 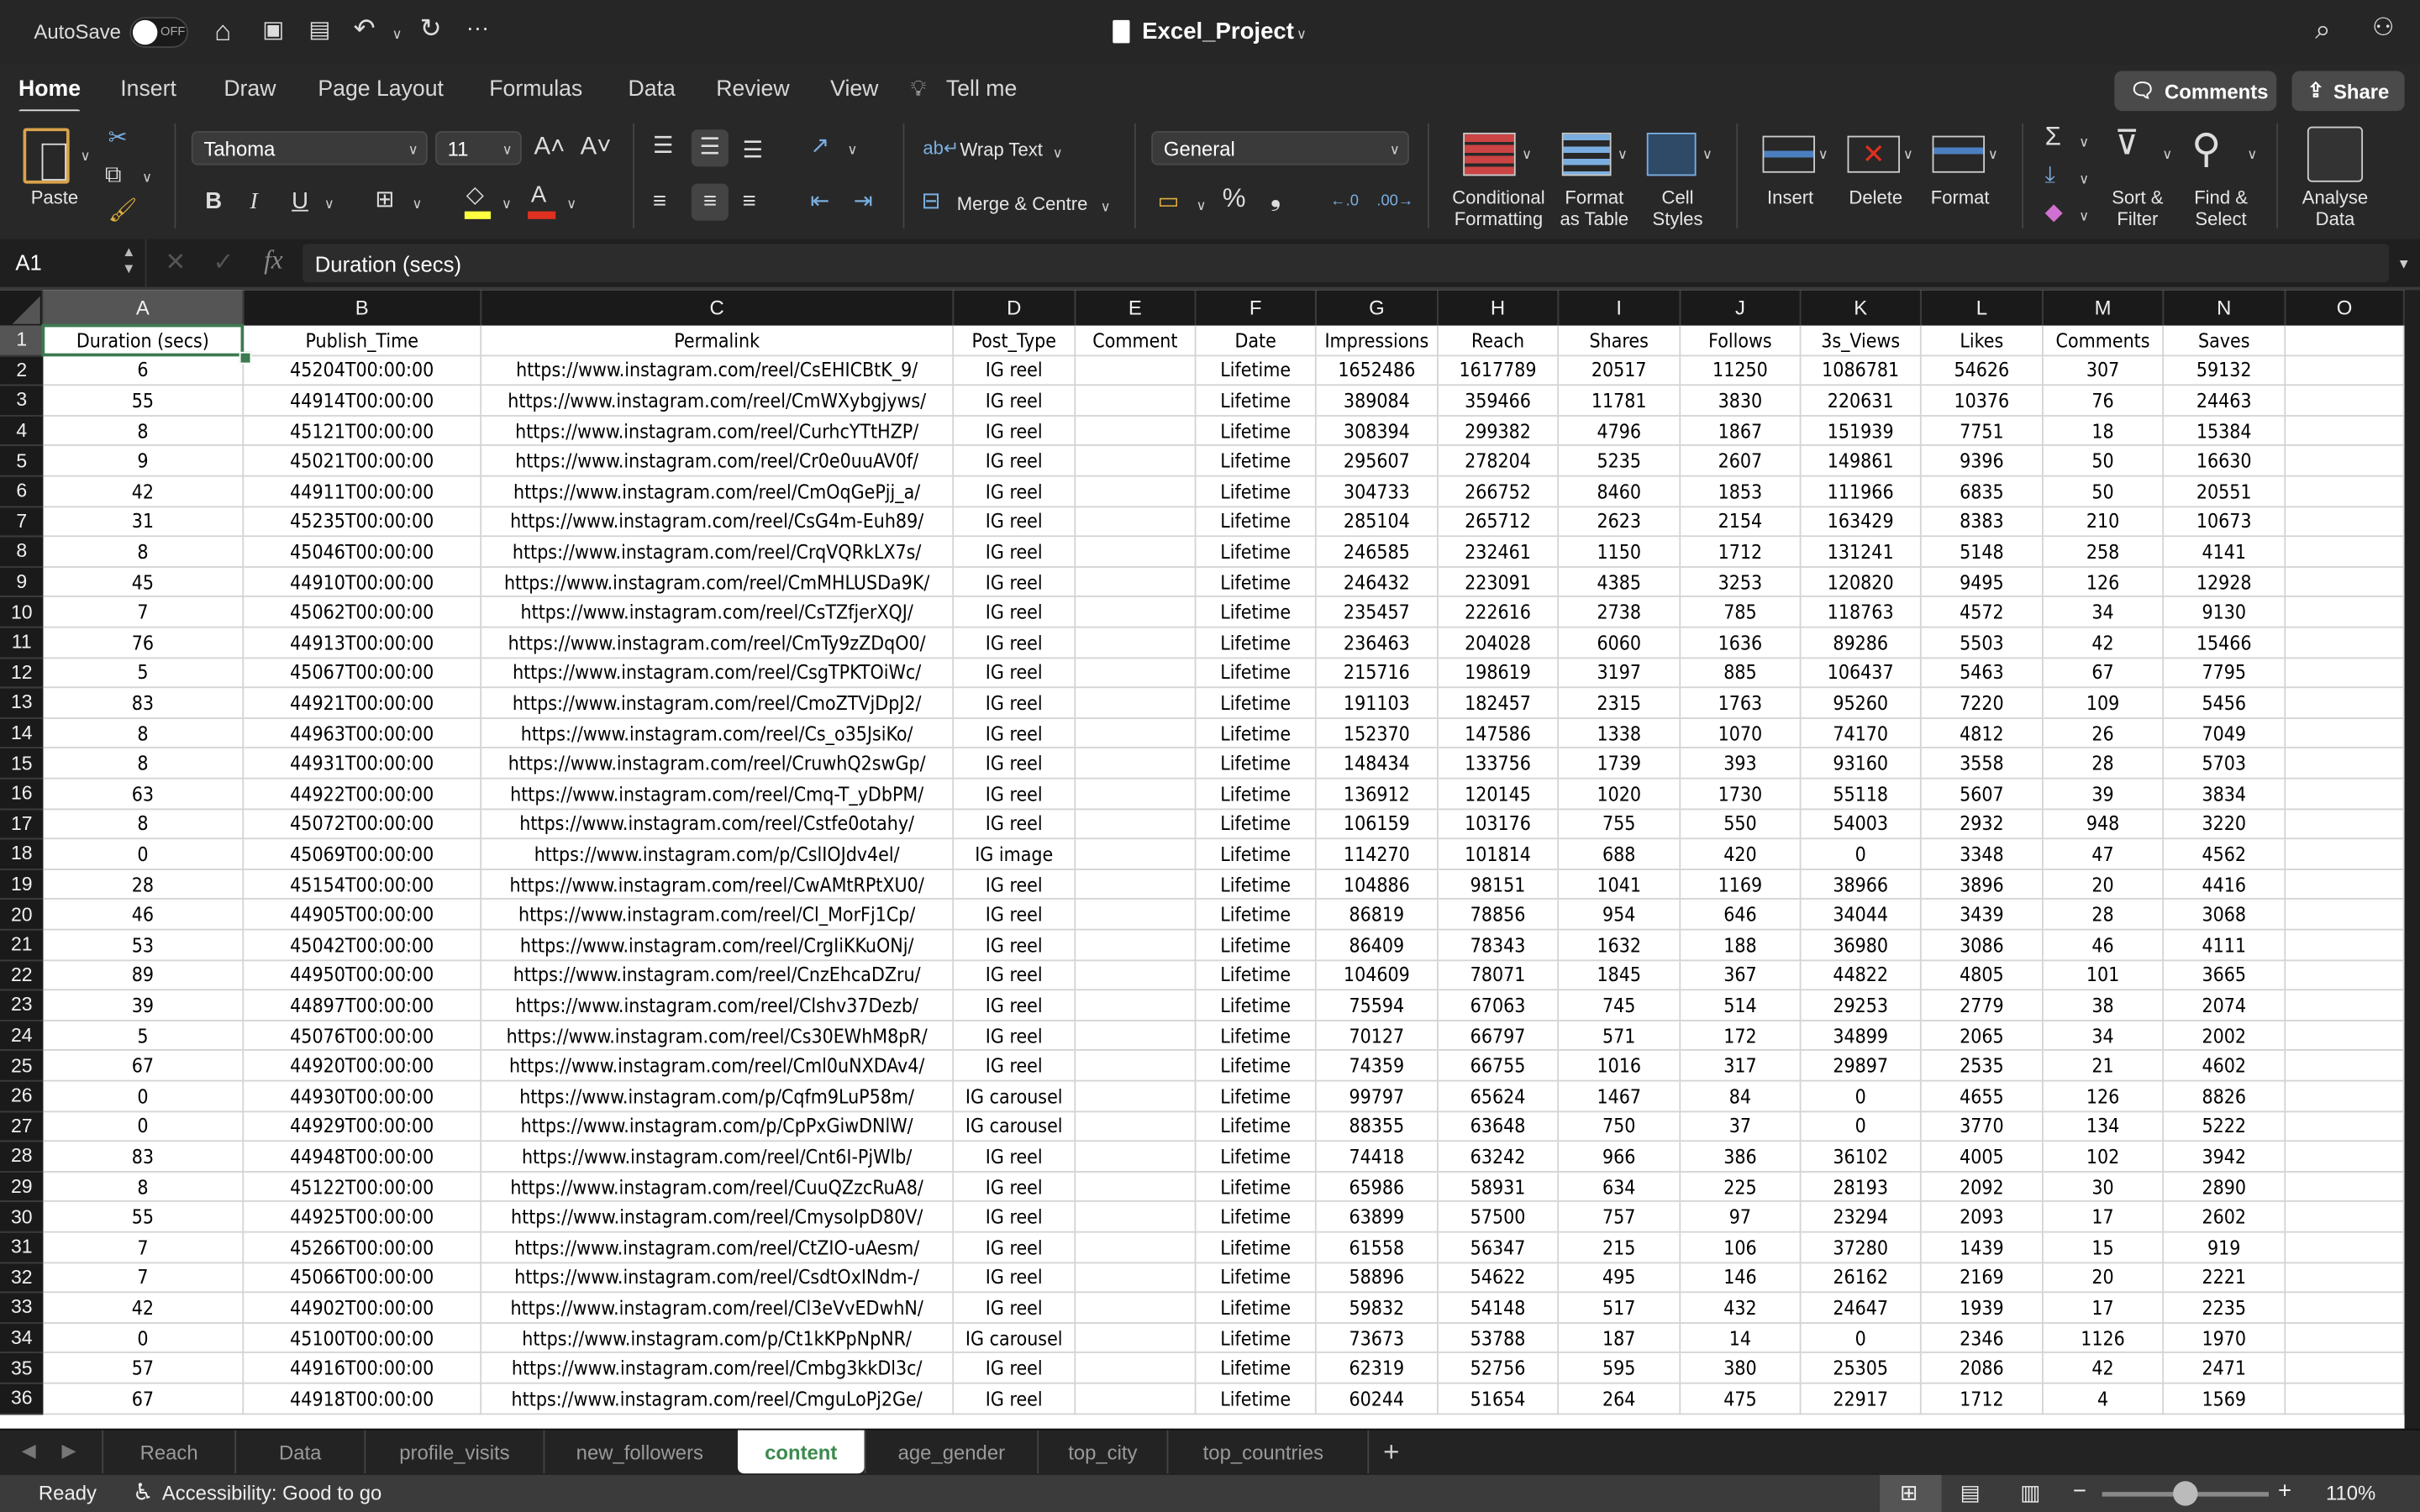 I want to click on table-cell: 74418, so click(x=1377, y=1157).